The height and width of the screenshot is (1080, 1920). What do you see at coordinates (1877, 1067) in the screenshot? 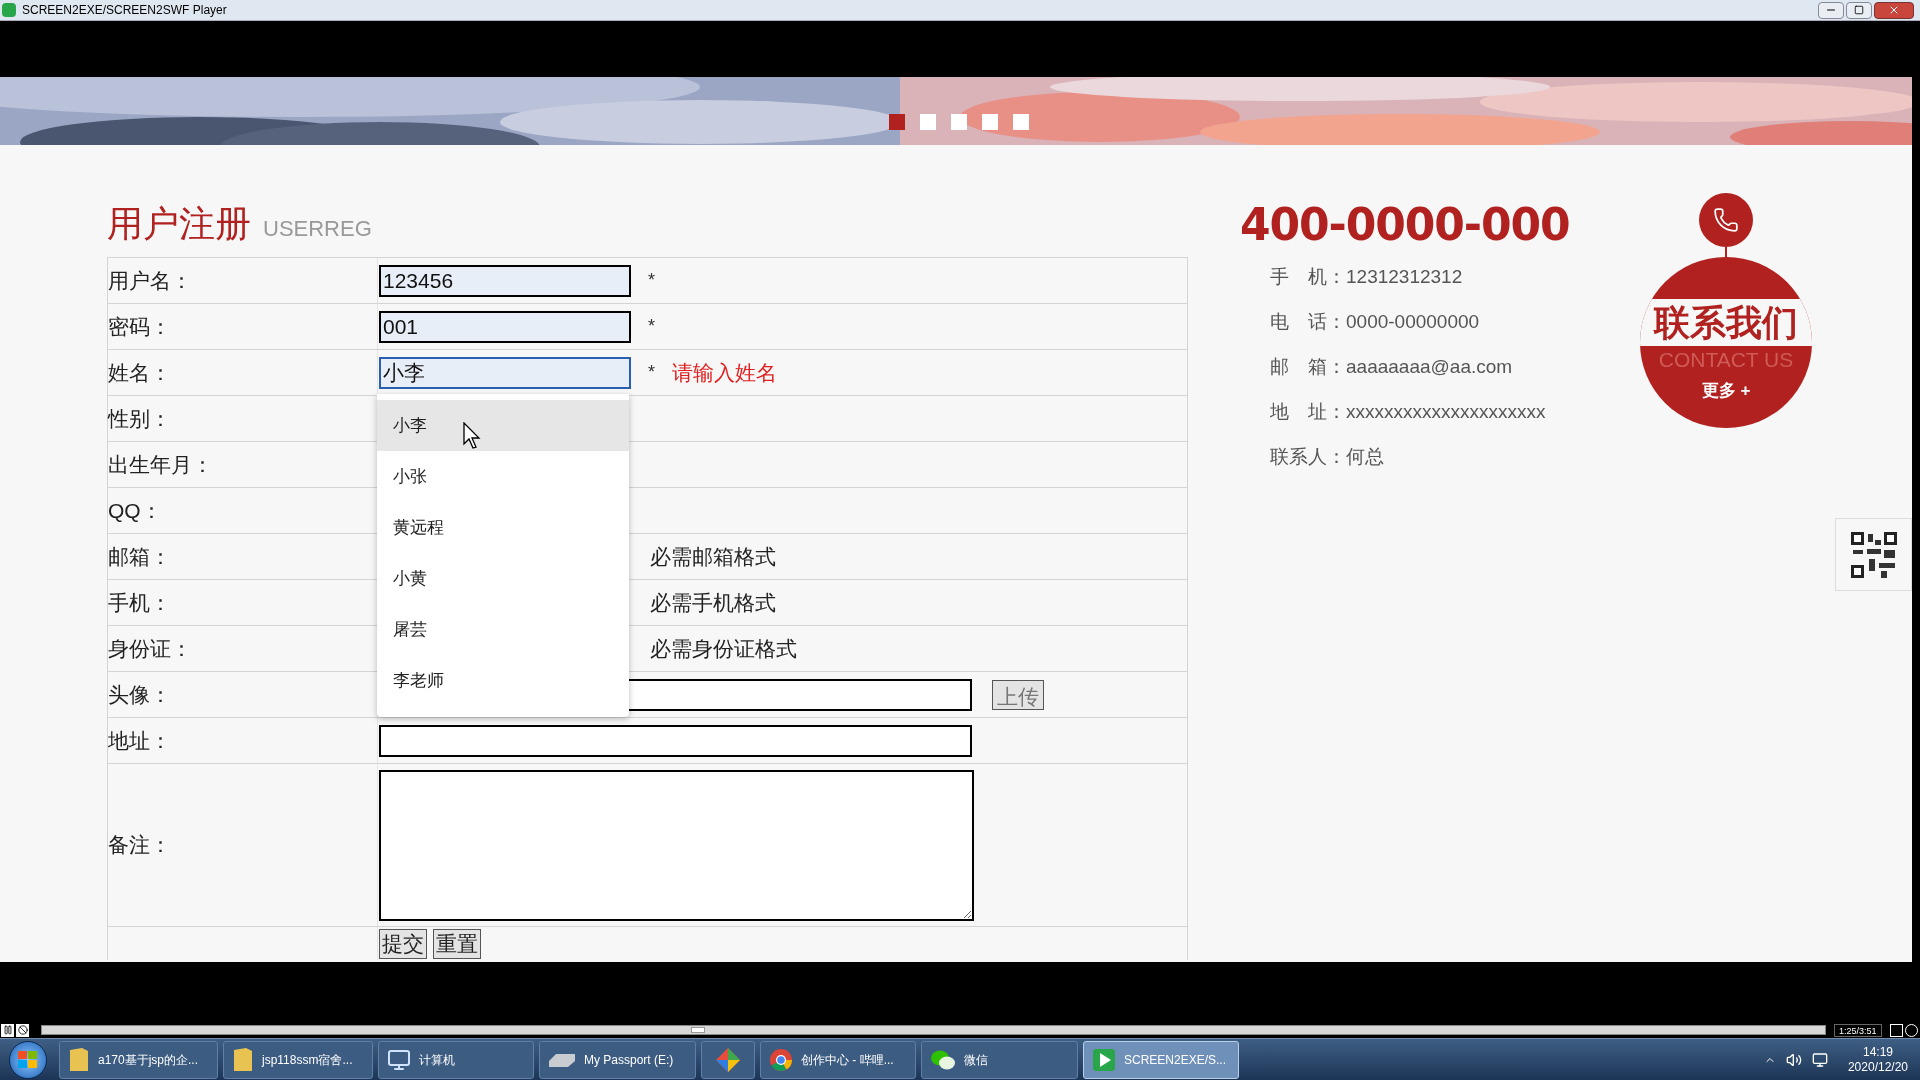
I see `clock-date: 2020/12/20` at bounding box center [1877, 1067].